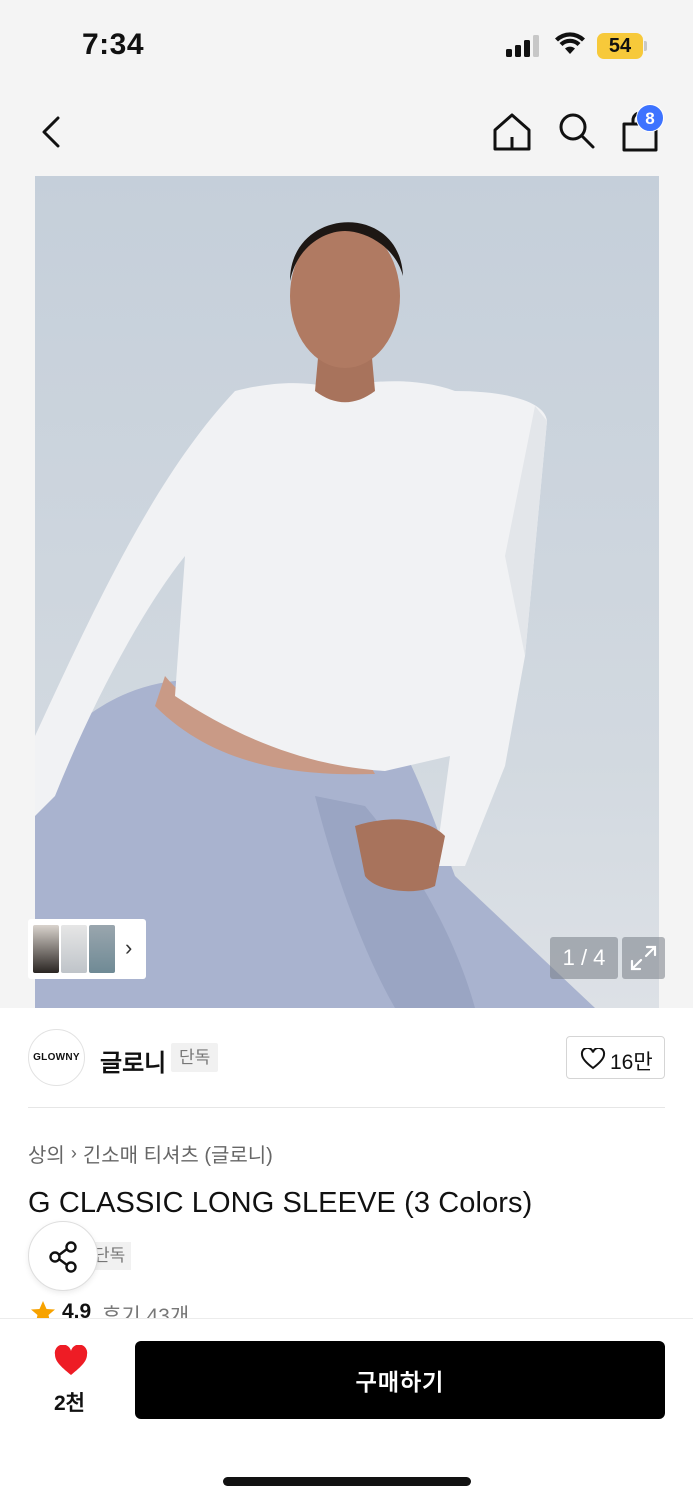  Describe the element at coordinates (347, 1481) in the screenshot. I see `home-indicator` at that location.